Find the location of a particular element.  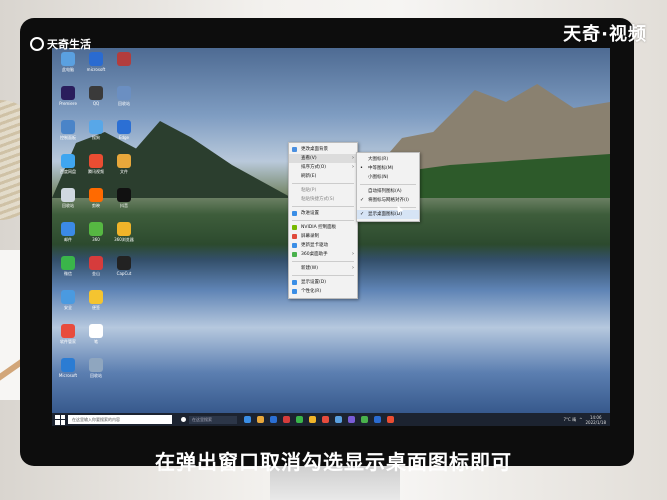

desktop-icon: QQ is located at coordinates (96, 103).